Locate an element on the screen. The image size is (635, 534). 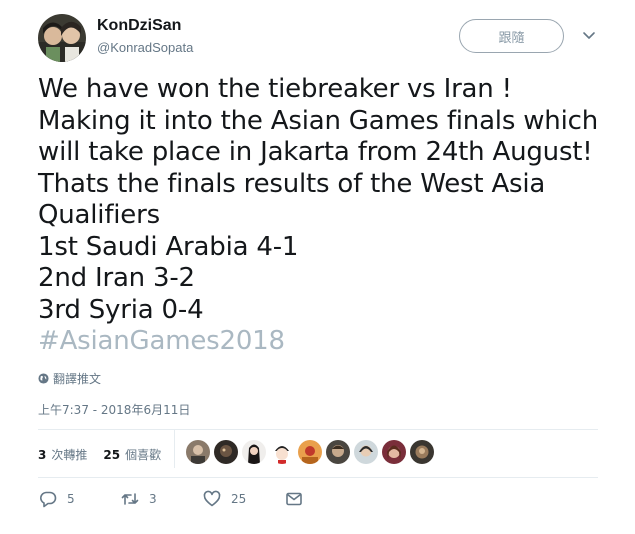
tweet-stats: 3 次轉推 25 個喜歡 is located at coordinates (107, 454).